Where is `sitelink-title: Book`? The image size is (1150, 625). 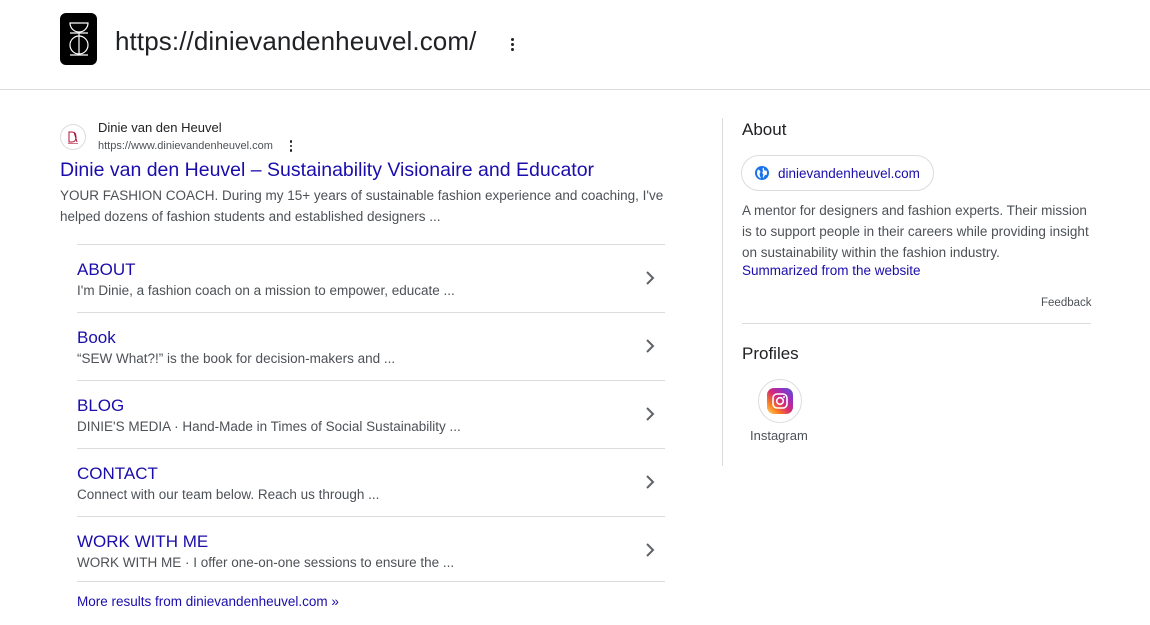
sitelink-title: Book is located at coordinates (96, 338).